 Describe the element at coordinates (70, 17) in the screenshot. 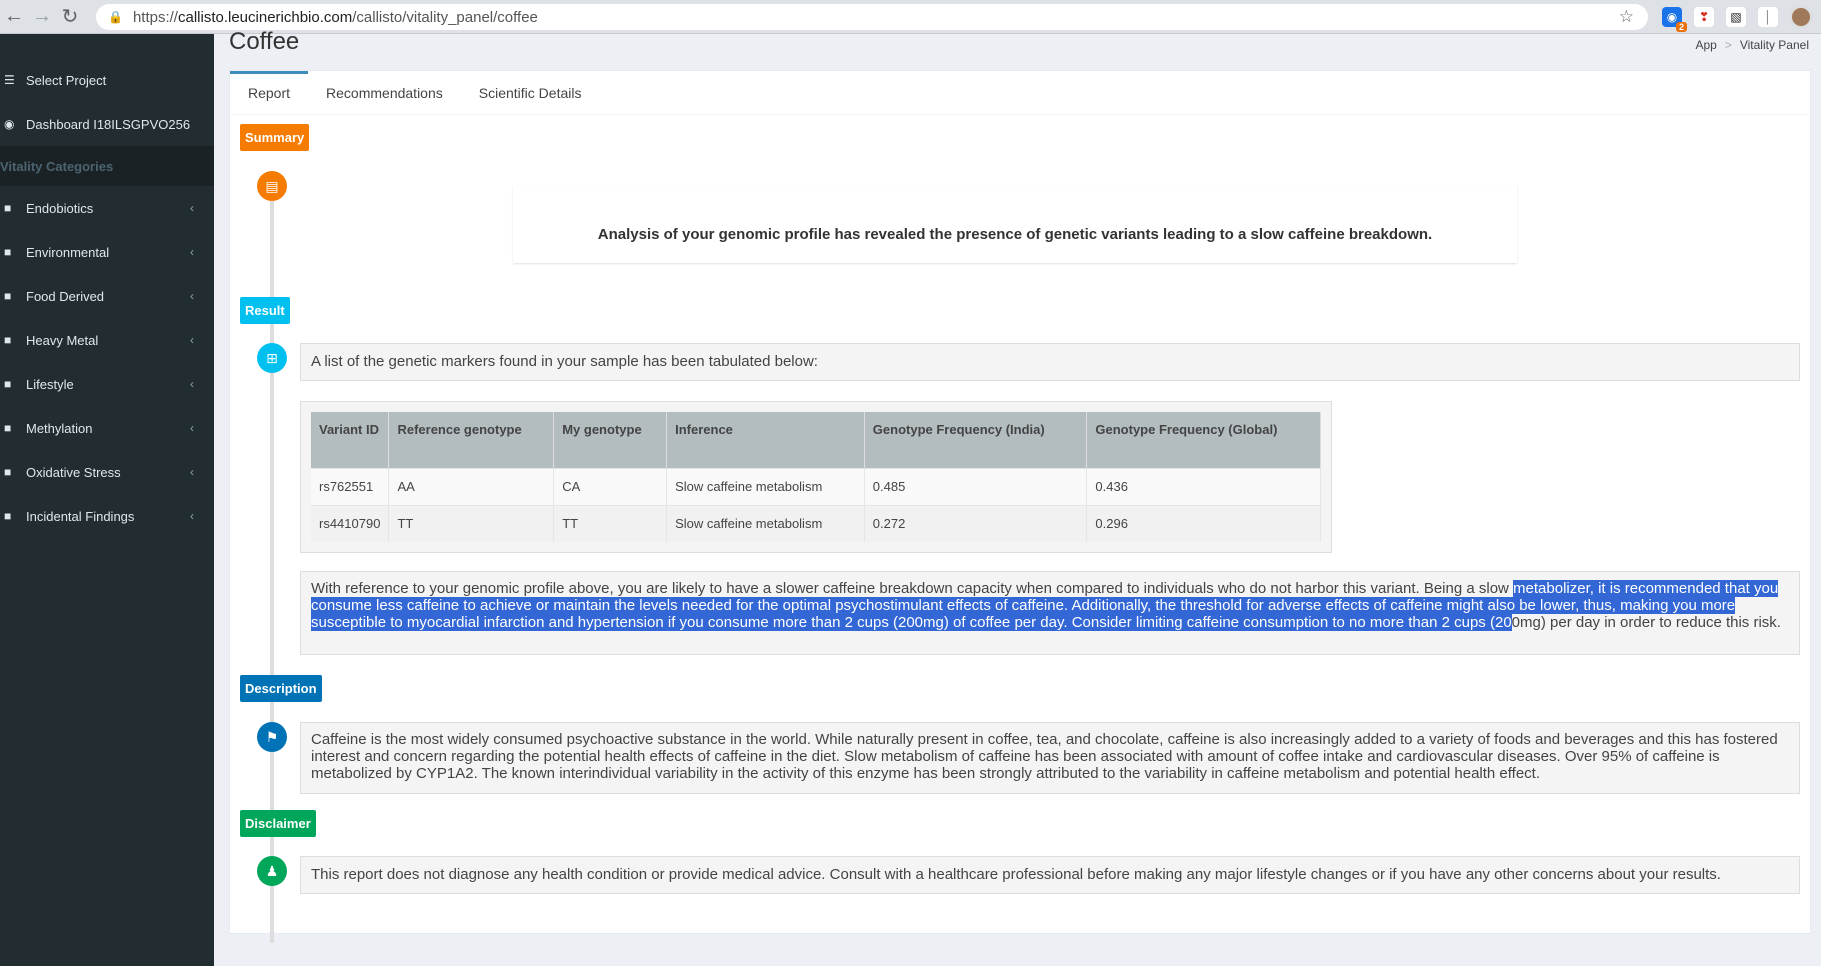

I see `reload-icon: ↻` at that location.